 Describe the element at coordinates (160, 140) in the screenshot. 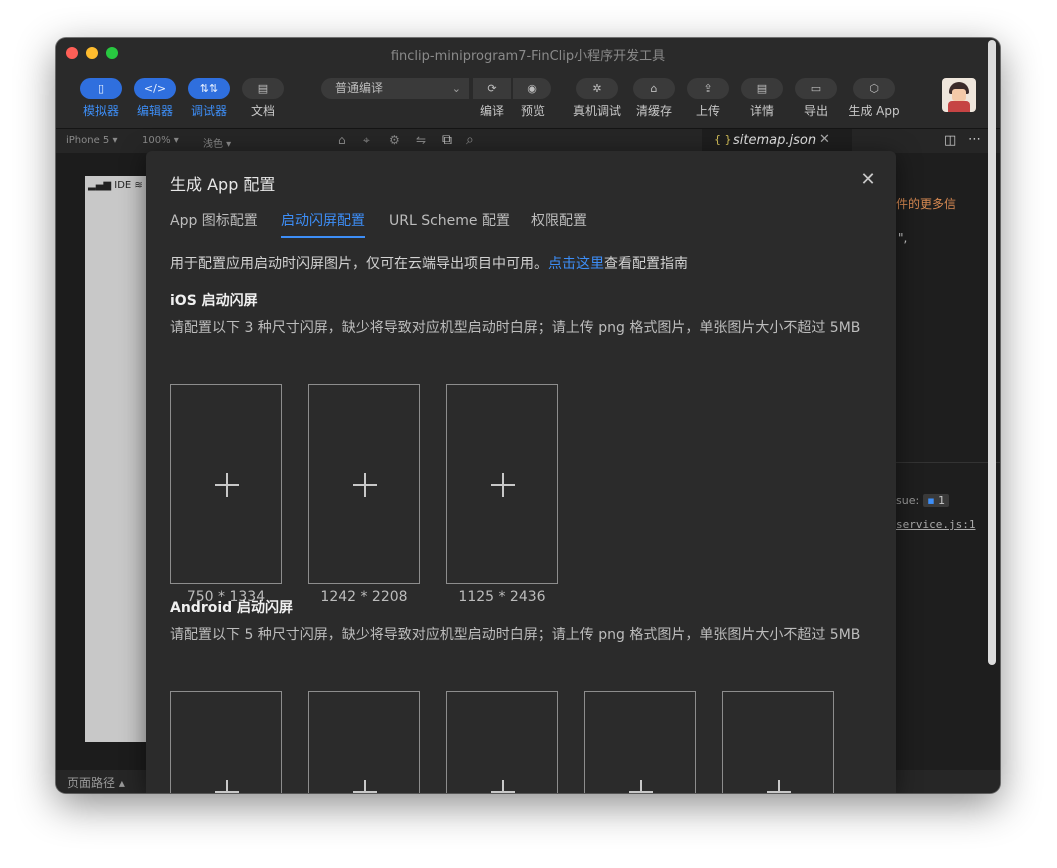

I see `zoom-select: 100% ▾` at that location.